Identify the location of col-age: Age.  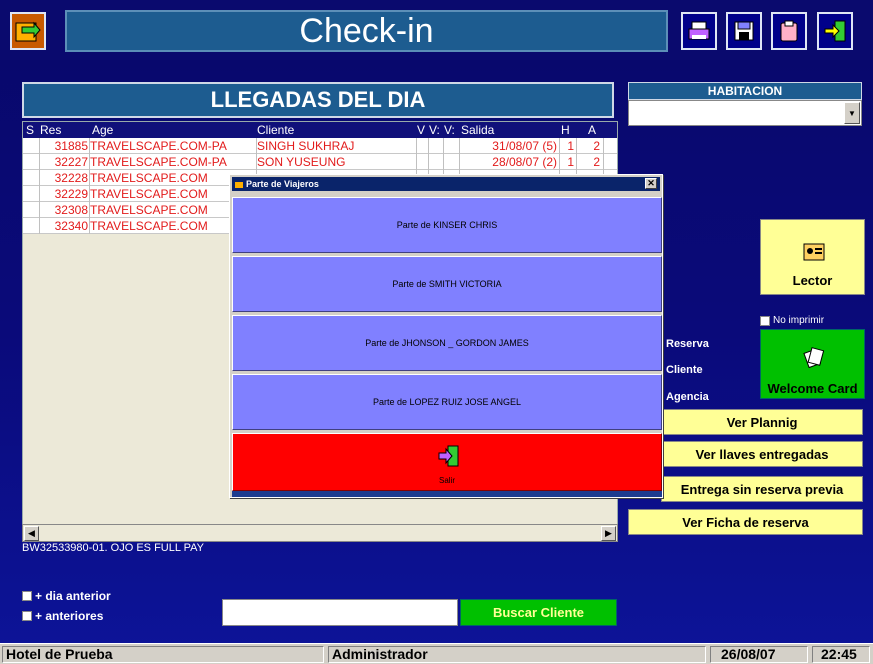
(102, 130).